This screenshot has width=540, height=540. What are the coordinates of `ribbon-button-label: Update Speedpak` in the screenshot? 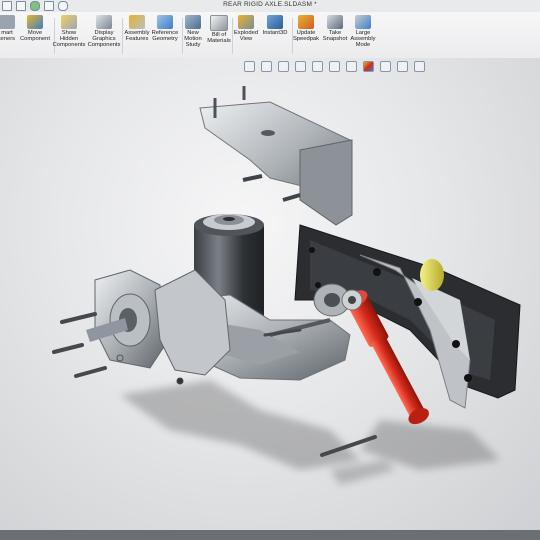 It's located at (306, 36).